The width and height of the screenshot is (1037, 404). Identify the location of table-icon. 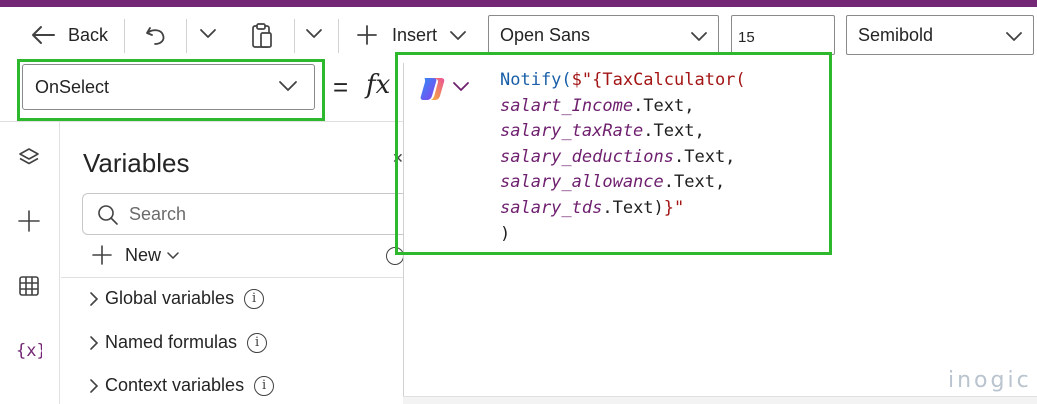
(29, 286).